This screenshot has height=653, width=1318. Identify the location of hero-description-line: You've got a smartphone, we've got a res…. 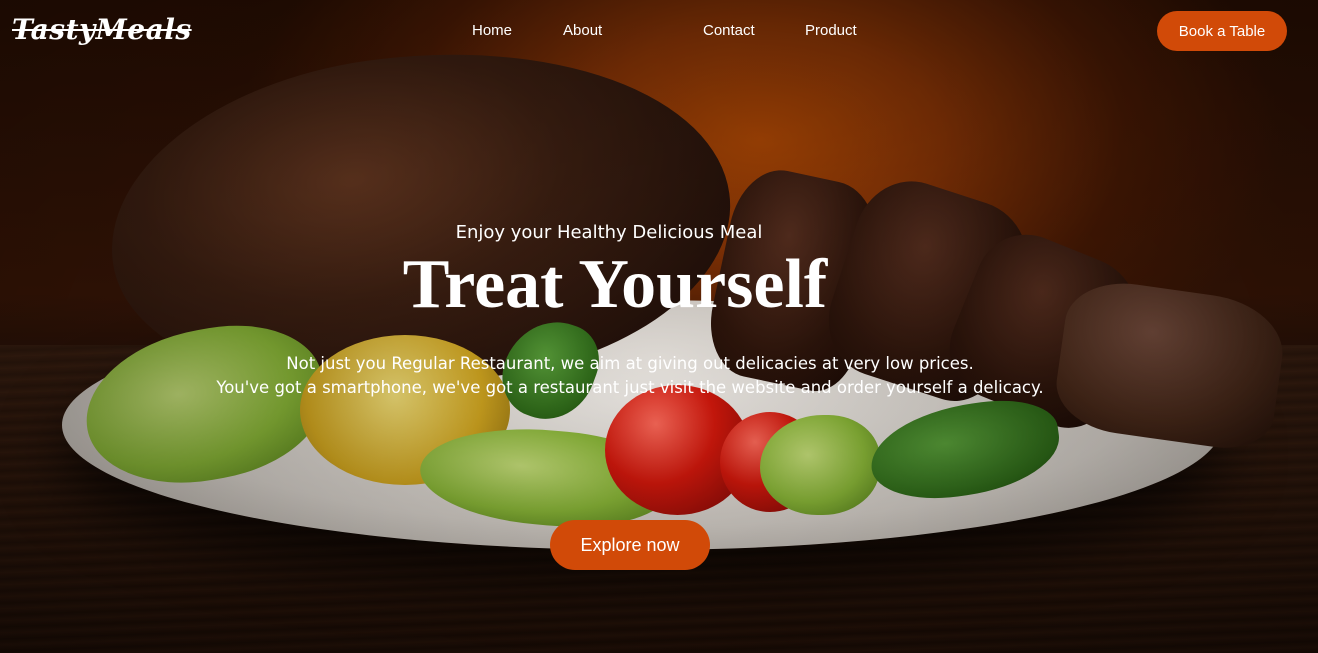
(630, 387).